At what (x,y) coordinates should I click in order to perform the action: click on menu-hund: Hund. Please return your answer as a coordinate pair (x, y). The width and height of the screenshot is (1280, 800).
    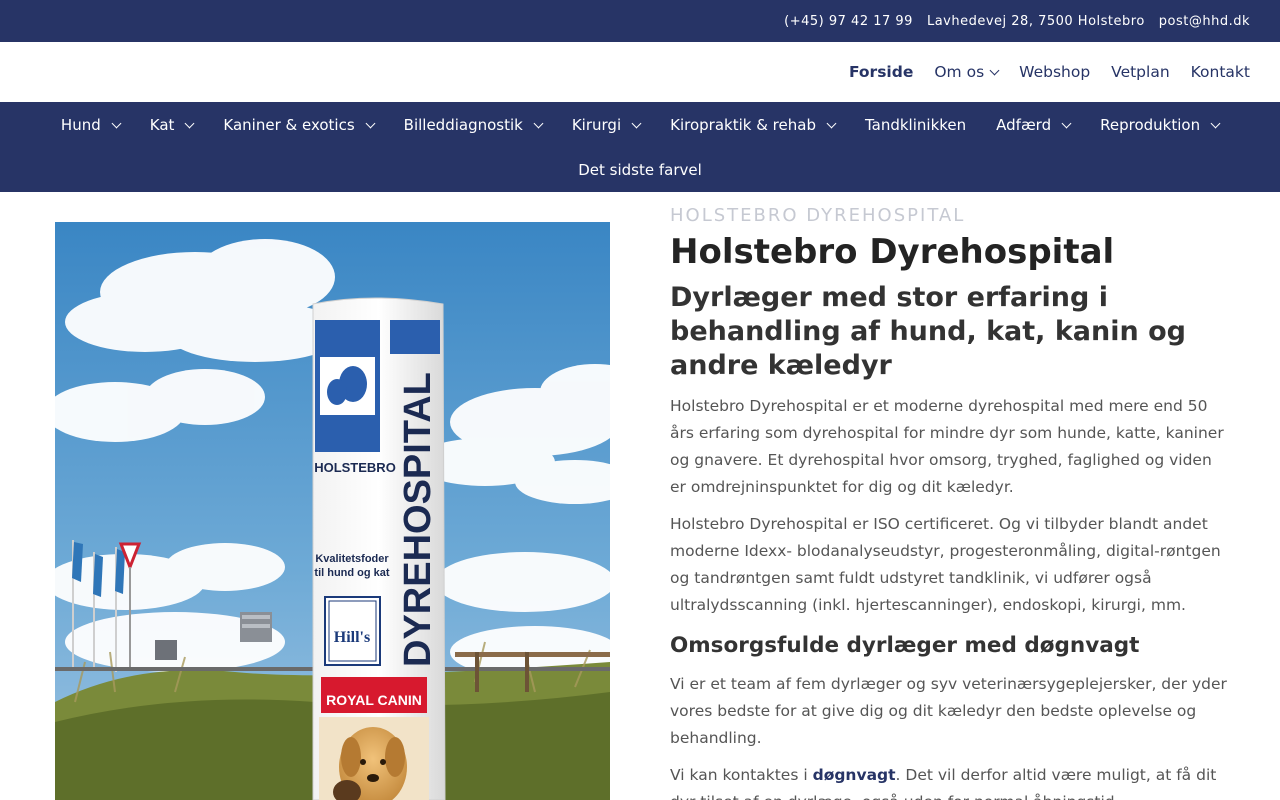
    Looking at the image, I should click on (91, 125).